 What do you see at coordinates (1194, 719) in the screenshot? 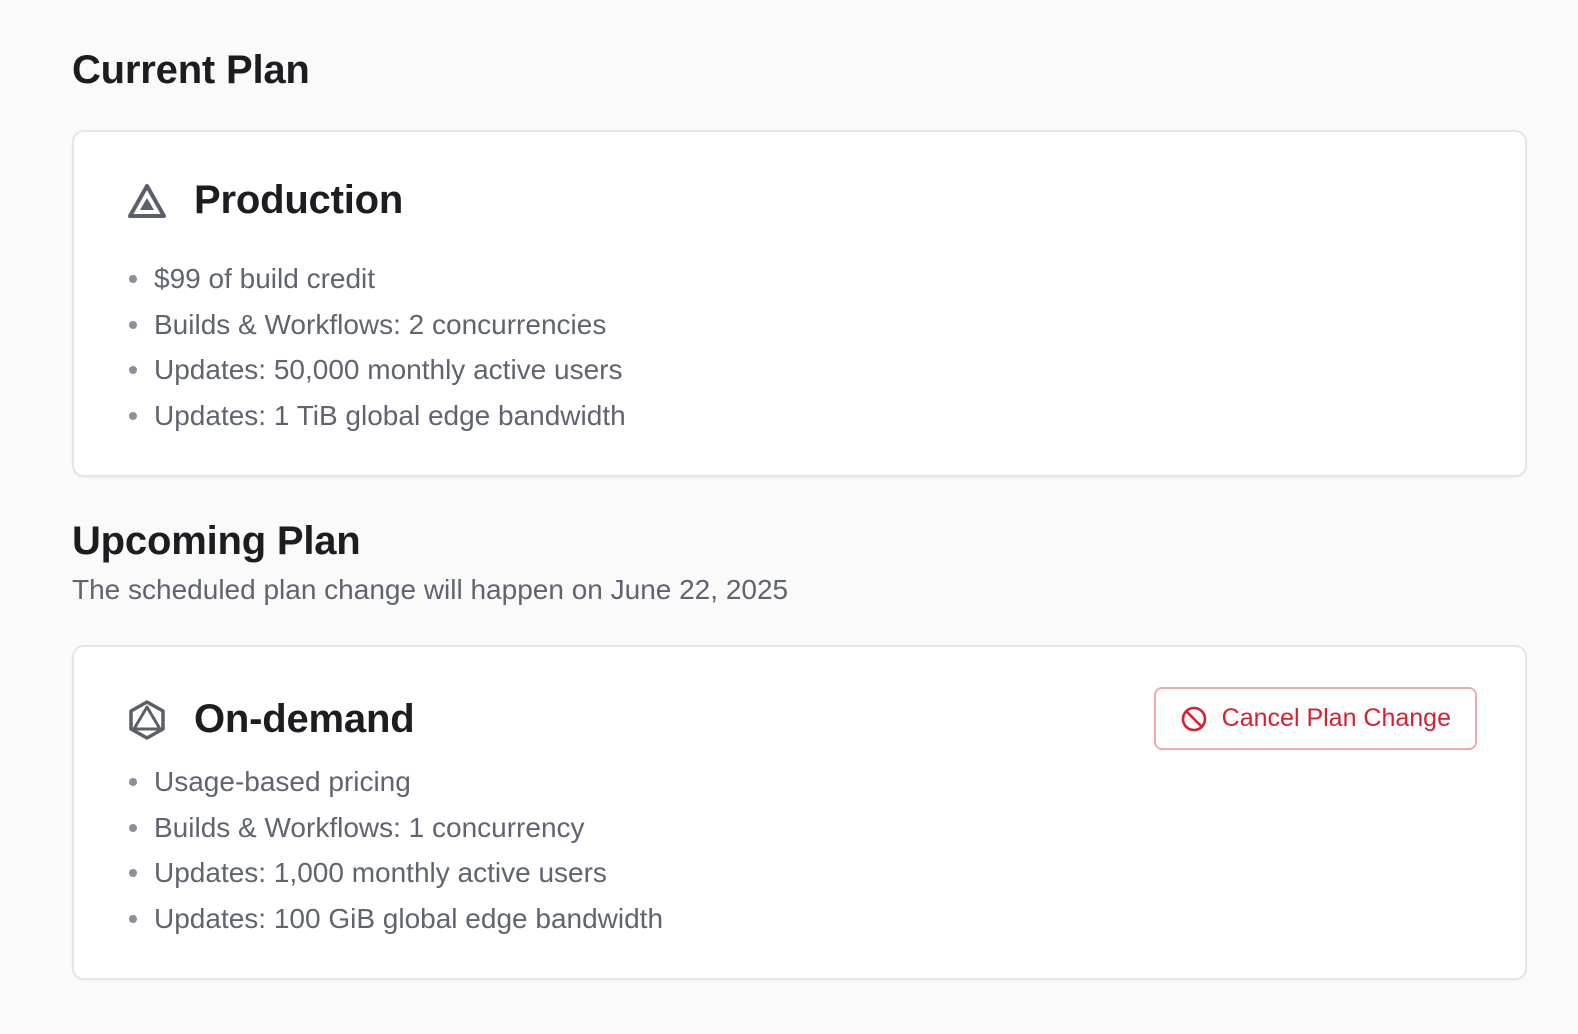
I see `cancel-circle-icon` at bounding box center [1194, 719].